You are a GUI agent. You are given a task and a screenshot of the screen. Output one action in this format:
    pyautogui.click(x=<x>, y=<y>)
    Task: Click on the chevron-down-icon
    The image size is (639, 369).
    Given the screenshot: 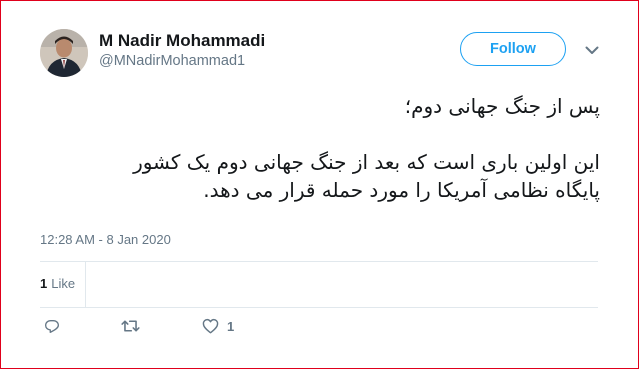 What is the action you would take?
    pyautogui.click(x=592, y=50)
    